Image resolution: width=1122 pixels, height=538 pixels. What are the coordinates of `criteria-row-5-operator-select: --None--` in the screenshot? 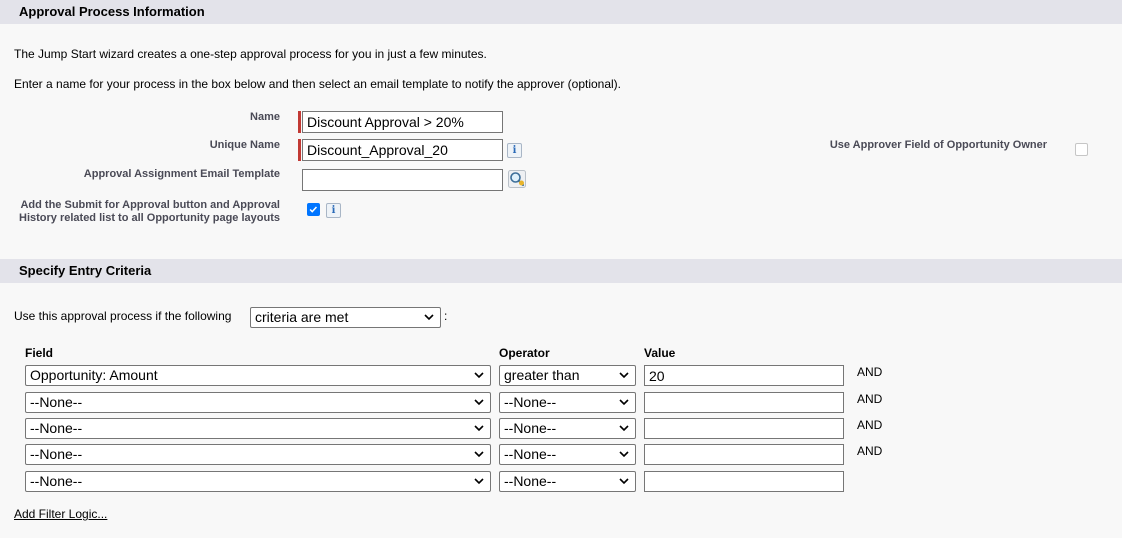 It's located at (567, 481).